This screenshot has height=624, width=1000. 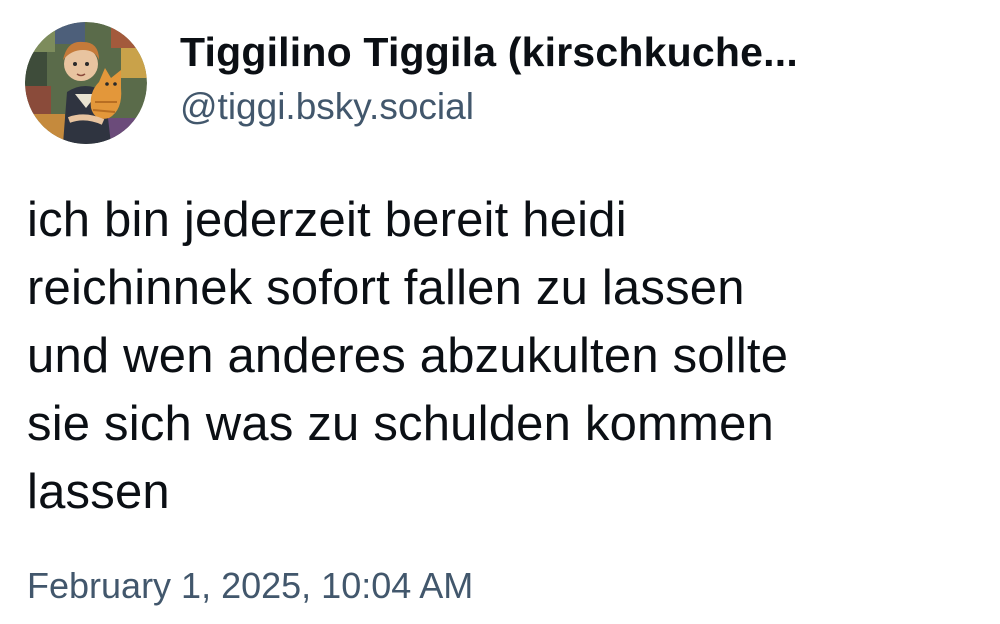 I want to click on author-handle: @tiggi.bsky.social, so click(x=575, y=107).